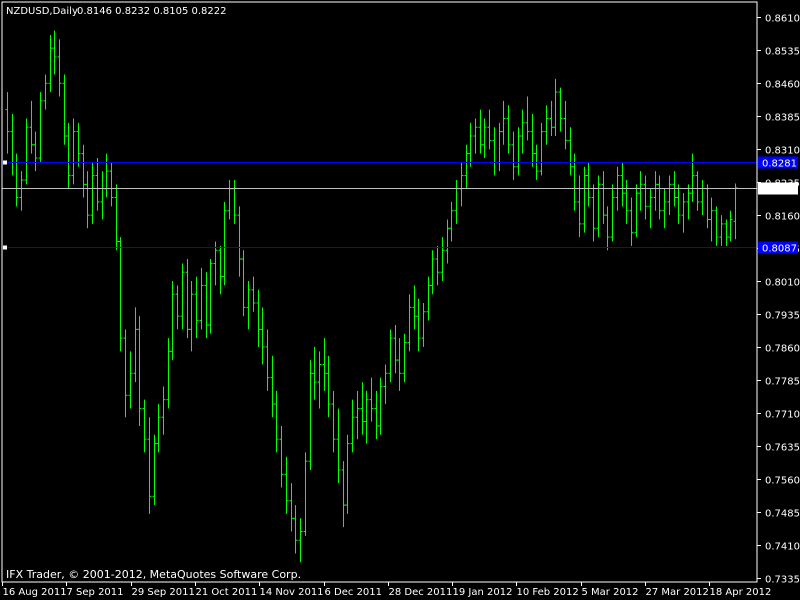 The image size is (800, 600). Describe the element at coordinates (782, 415) in the screenshot. I see `y-tick-label: 0.7710` at that location.